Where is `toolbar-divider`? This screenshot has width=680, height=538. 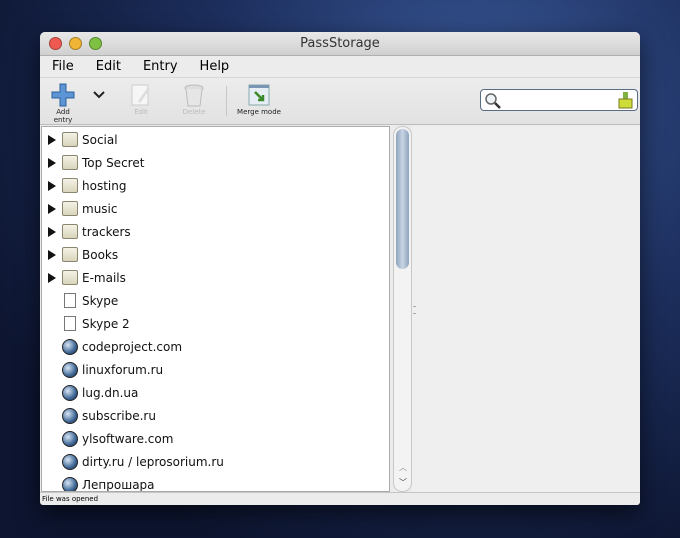
toolbar-divider is located at coordinates (226, 101).